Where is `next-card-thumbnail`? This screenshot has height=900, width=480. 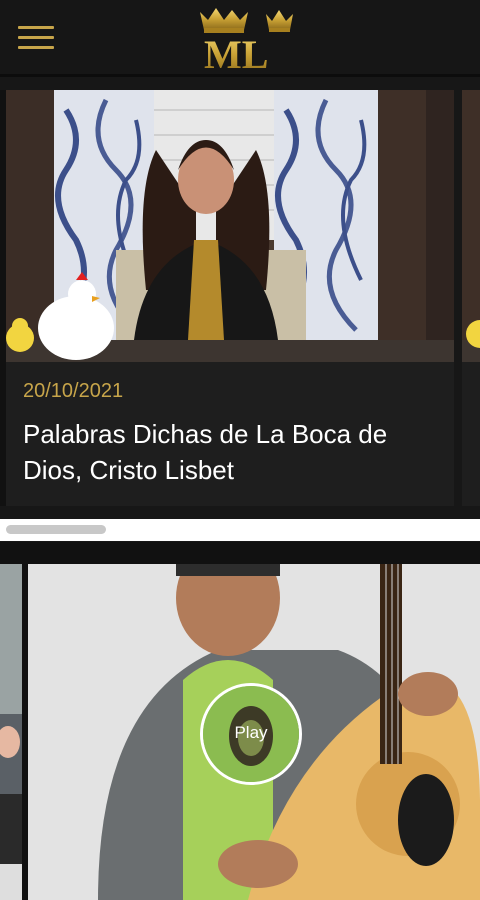 next-card-thumbnail is located at coordinates (471, 226).